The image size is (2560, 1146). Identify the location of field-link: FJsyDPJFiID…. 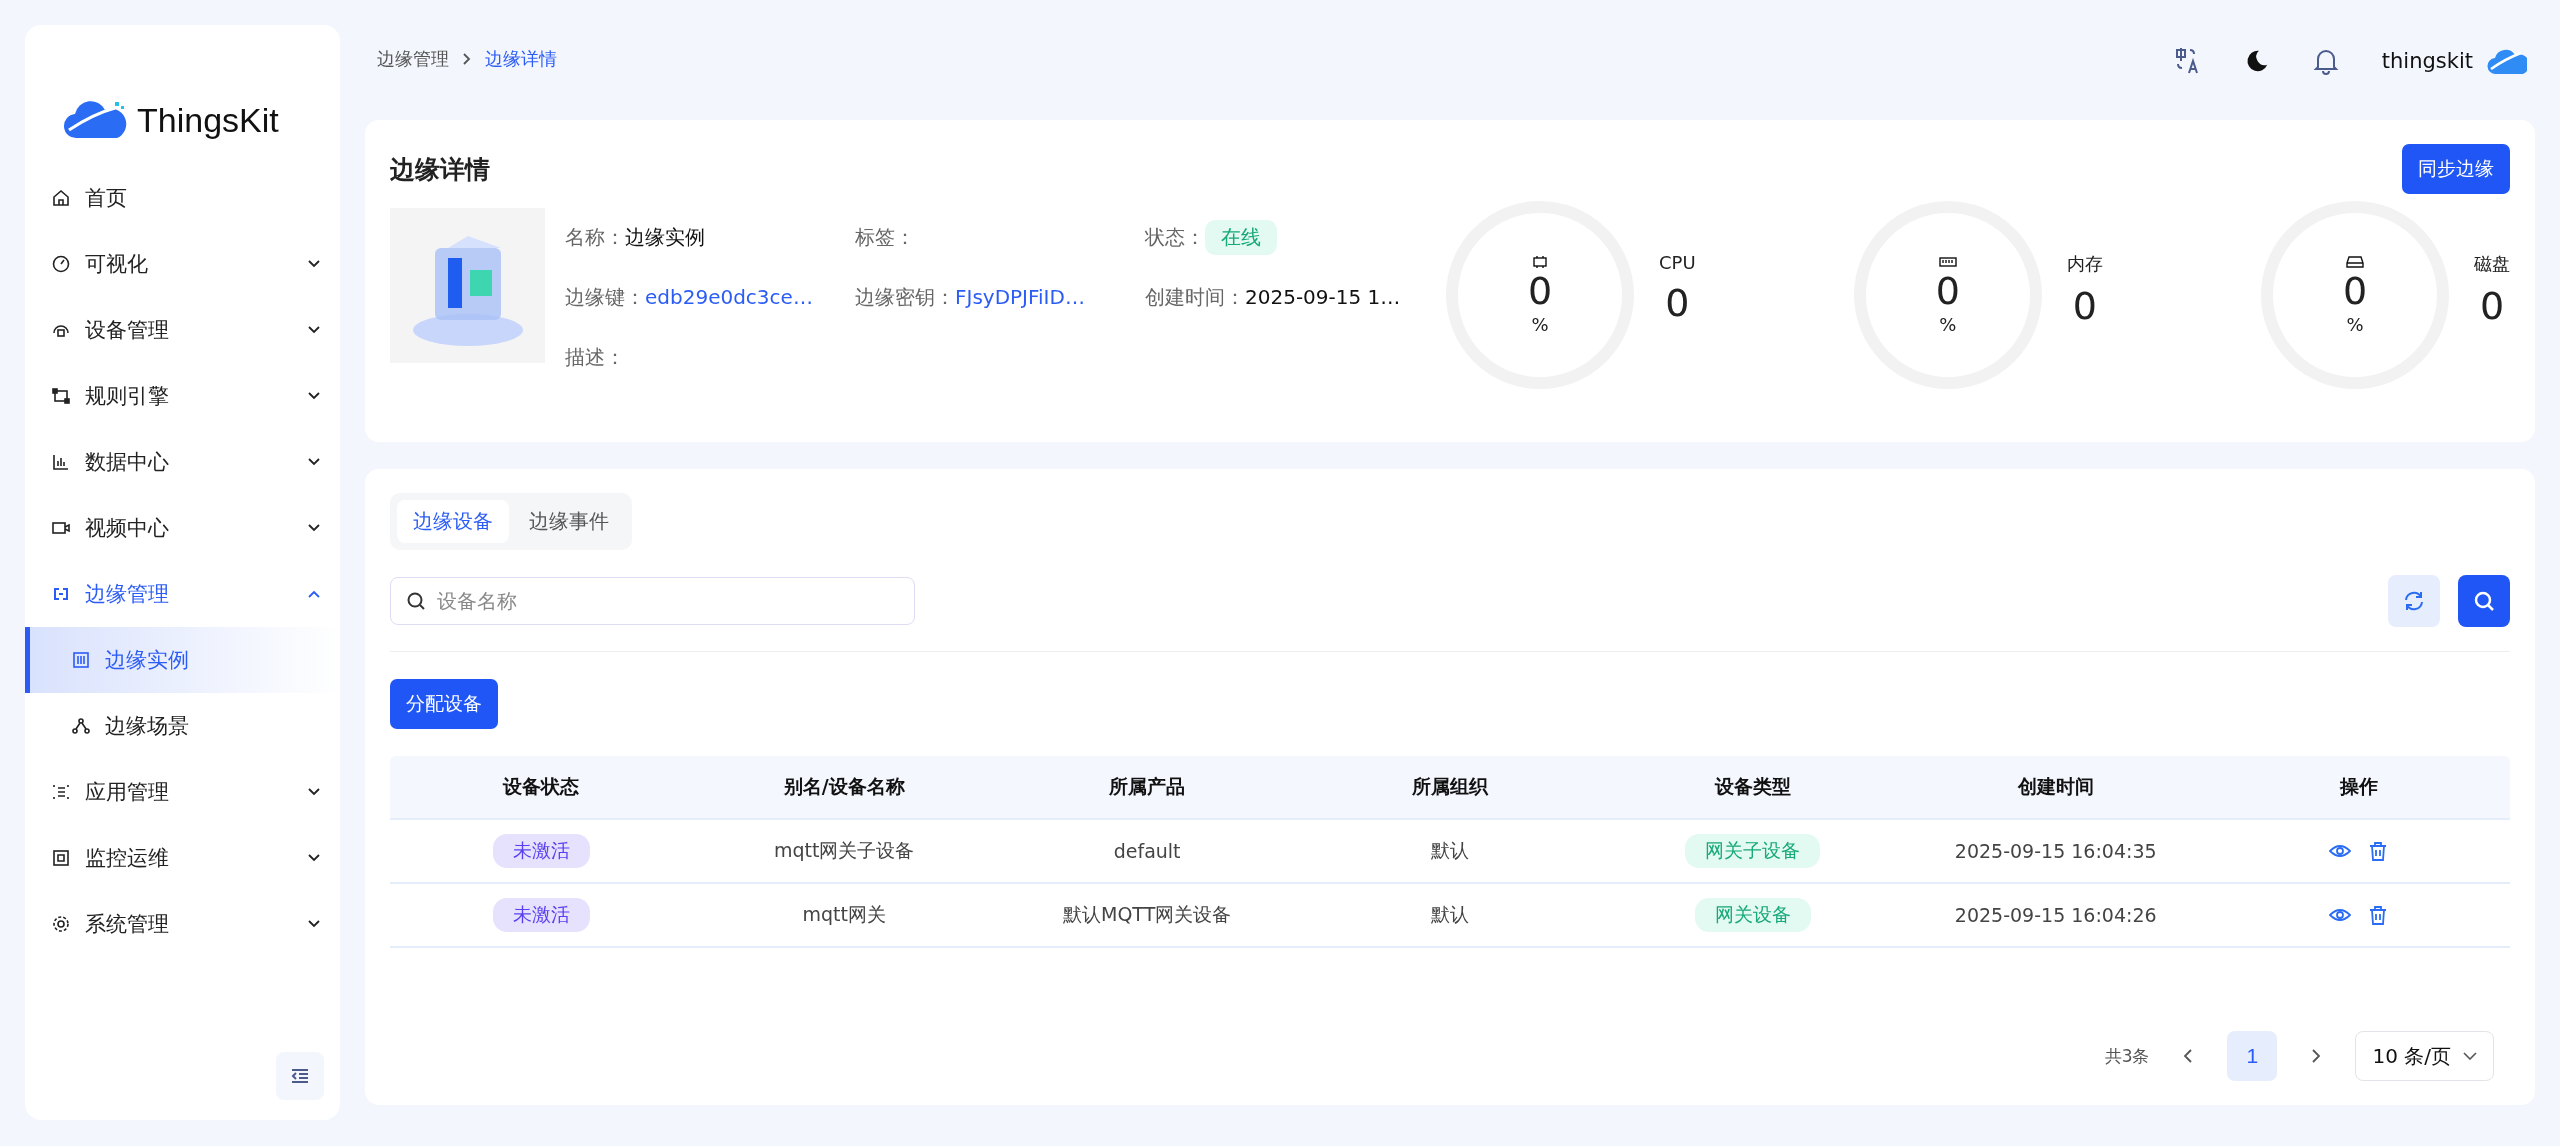
(1020, 297).